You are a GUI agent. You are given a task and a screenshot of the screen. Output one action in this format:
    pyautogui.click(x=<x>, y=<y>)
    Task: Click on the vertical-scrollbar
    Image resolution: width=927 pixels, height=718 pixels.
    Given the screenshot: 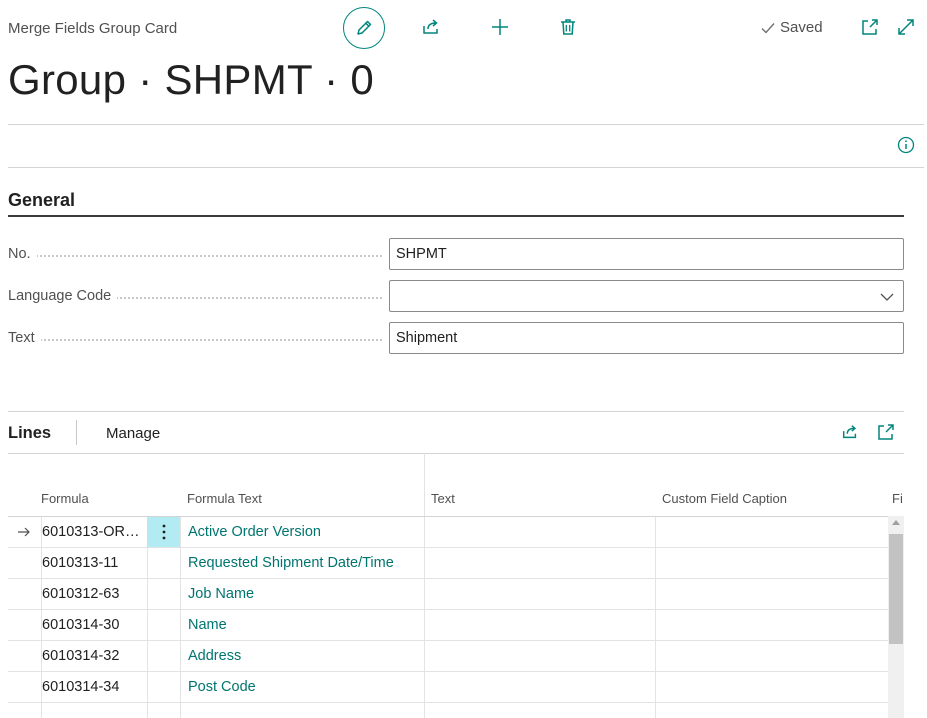 What is the action you would take?
    pyautogui.click(x=896, y=617)
    